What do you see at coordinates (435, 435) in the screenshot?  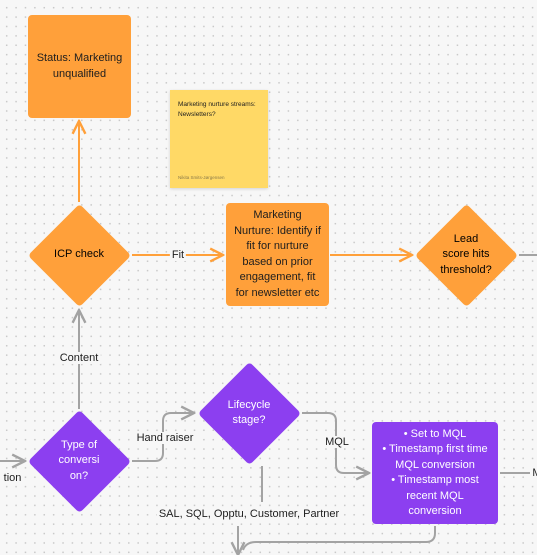 I see `mql-action-item: Set to MQL` at bounding box center [435, 435].